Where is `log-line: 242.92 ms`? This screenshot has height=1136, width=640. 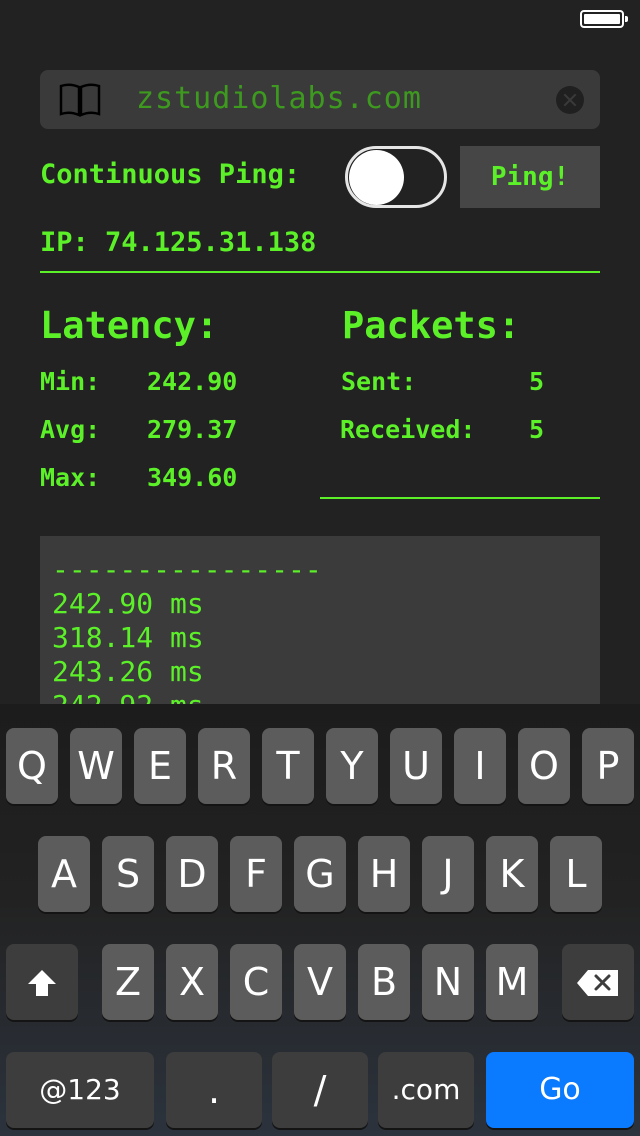 log-line: 242.92 ms is located at coordinates (128, 696).